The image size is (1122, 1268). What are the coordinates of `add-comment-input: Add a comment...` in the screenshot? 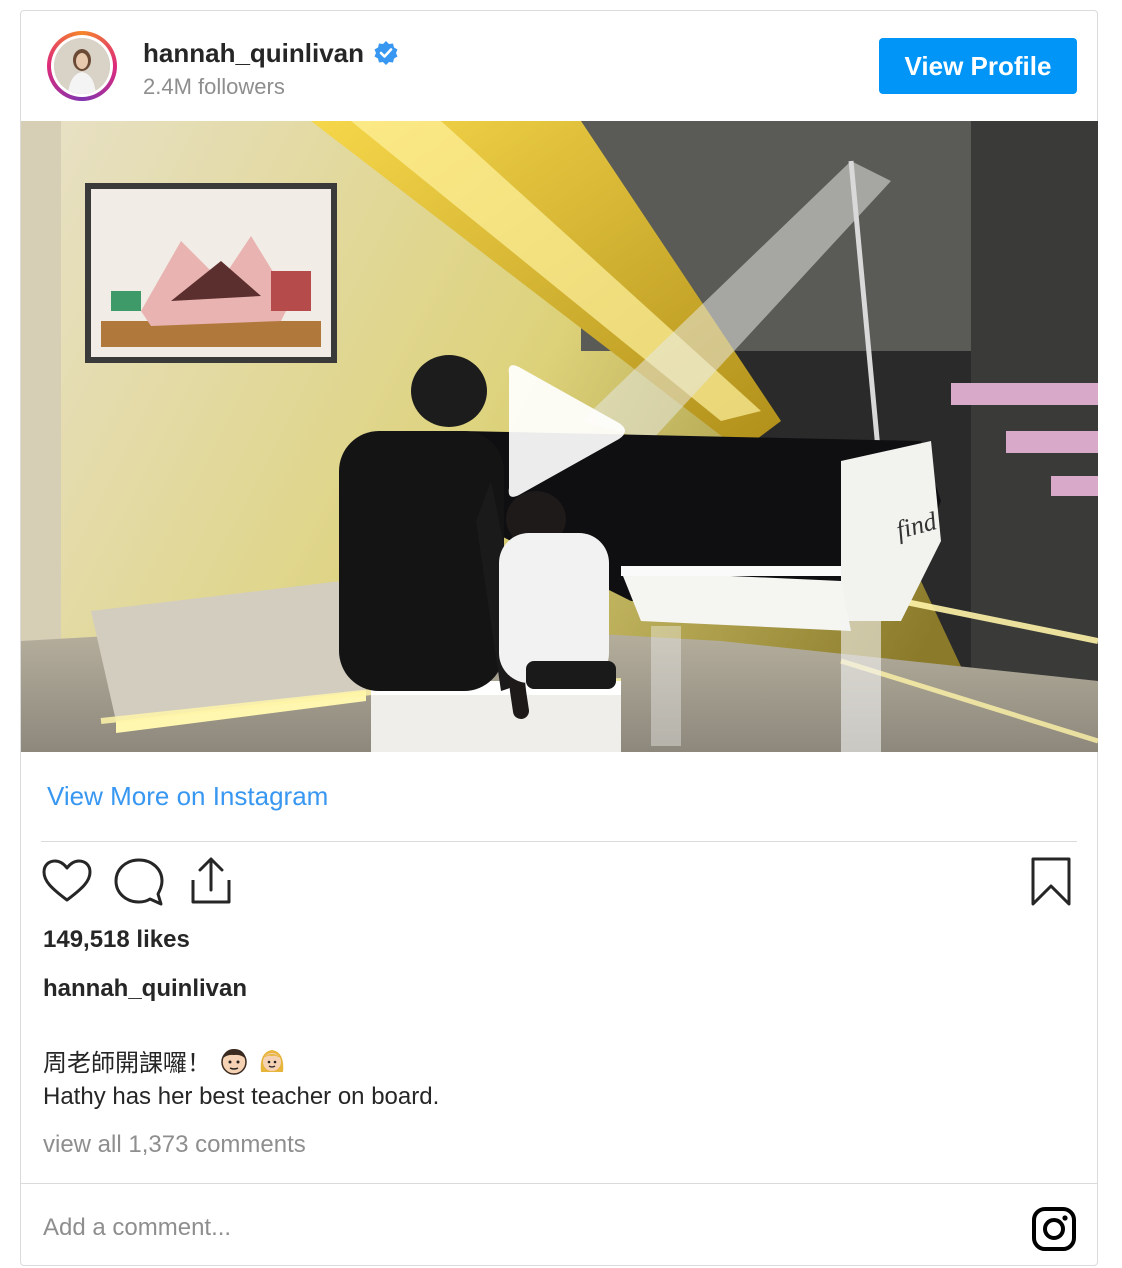 It's located at (137, 1228).